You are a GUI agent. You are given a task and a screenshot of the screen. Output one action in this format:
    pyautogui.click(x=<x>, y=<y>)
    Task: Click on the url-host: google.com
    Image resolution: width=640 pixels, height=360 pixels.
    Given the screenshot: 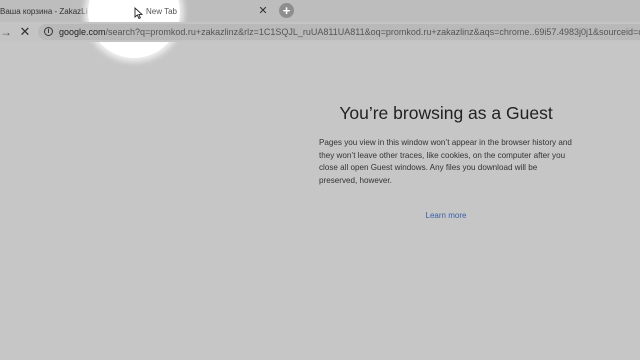 What is the action you would take?
    pyautogui.click(x=82, y=32)
    